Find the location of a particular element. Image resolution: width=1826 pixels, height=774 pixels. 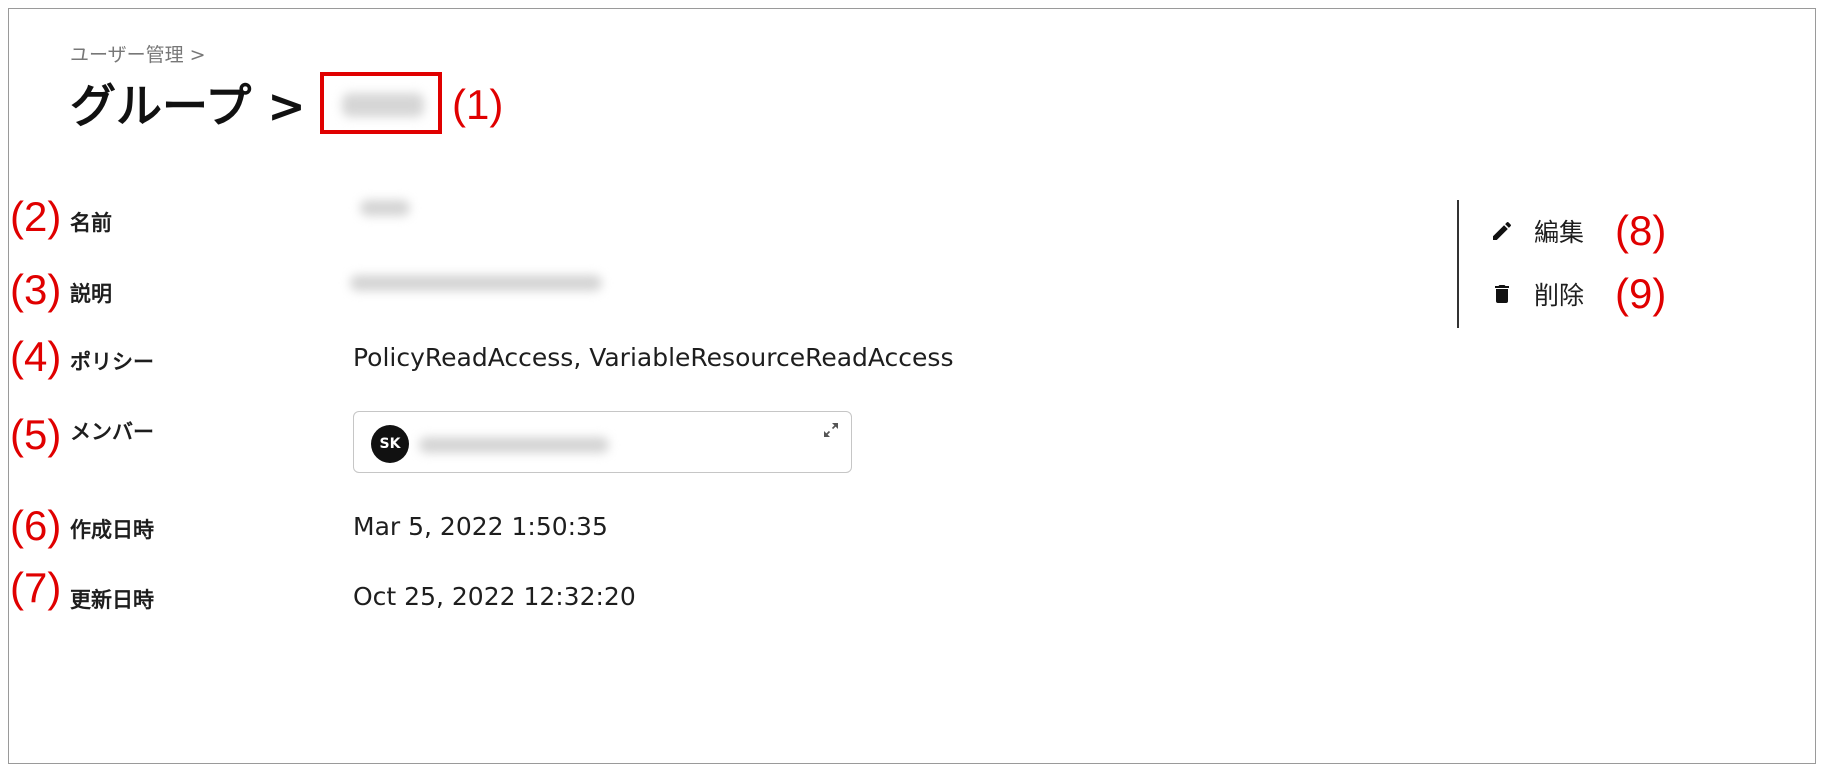

members-label: メンバー is located at coordinates (112, 432).